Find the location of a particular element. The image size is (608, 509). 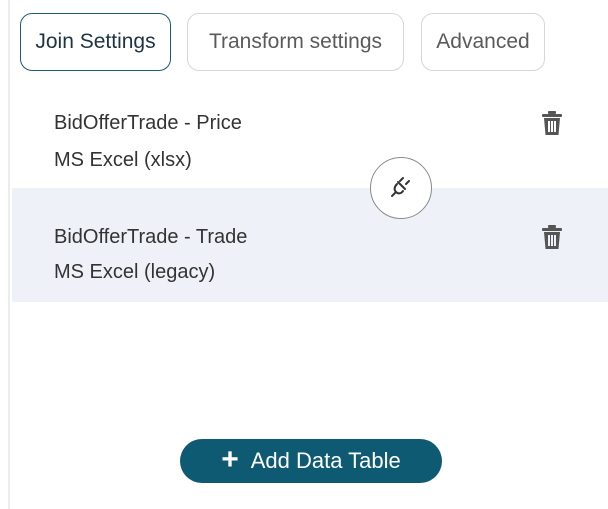

plus-icon: + is located at coordinates (230, 459).